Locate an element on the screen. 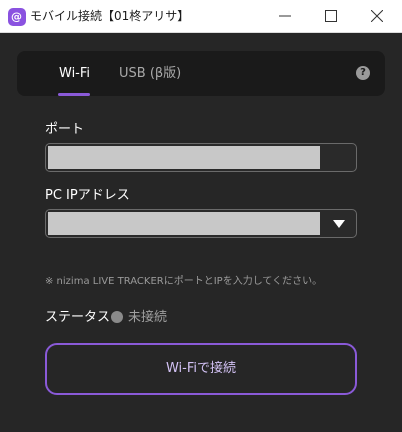 The height and width of the screenshot is (432, 402). close-icon is located at coordinates (377, 16).